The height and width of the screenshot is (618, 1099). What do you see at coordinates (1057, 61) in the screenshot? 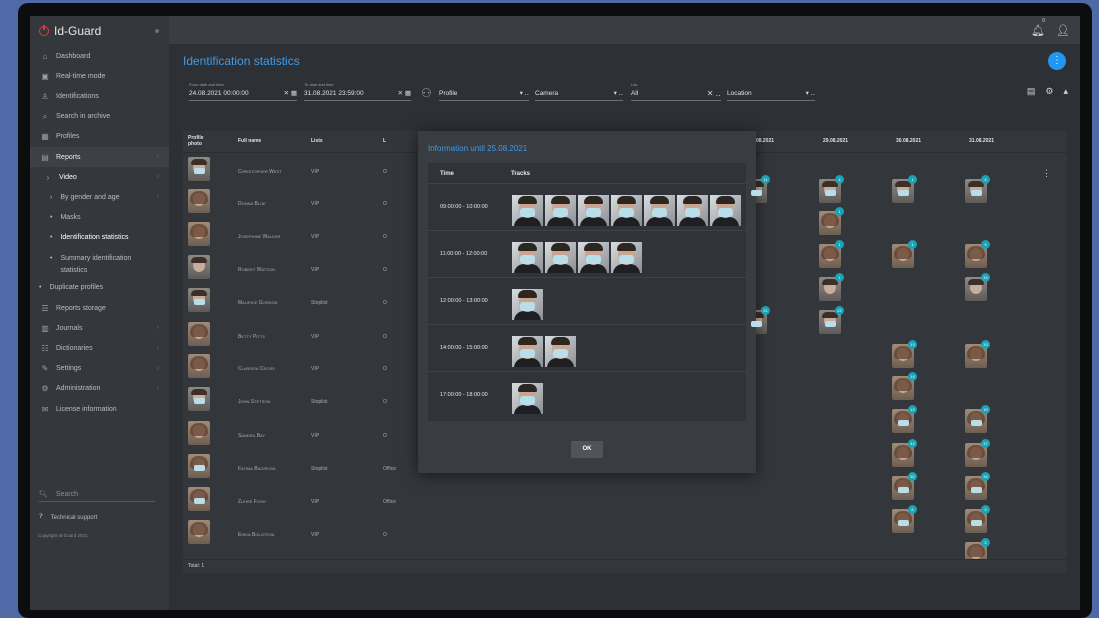
I see `more-actions-button: ⋮` at bounding box center [1057, 61].